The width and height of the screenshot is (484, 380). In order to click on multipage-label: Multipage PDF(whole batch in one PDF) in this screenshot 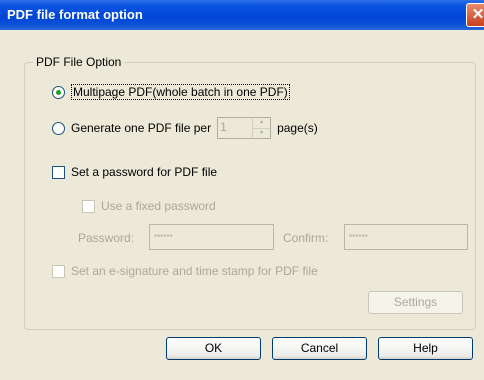, I will do `click(180, 92)`.